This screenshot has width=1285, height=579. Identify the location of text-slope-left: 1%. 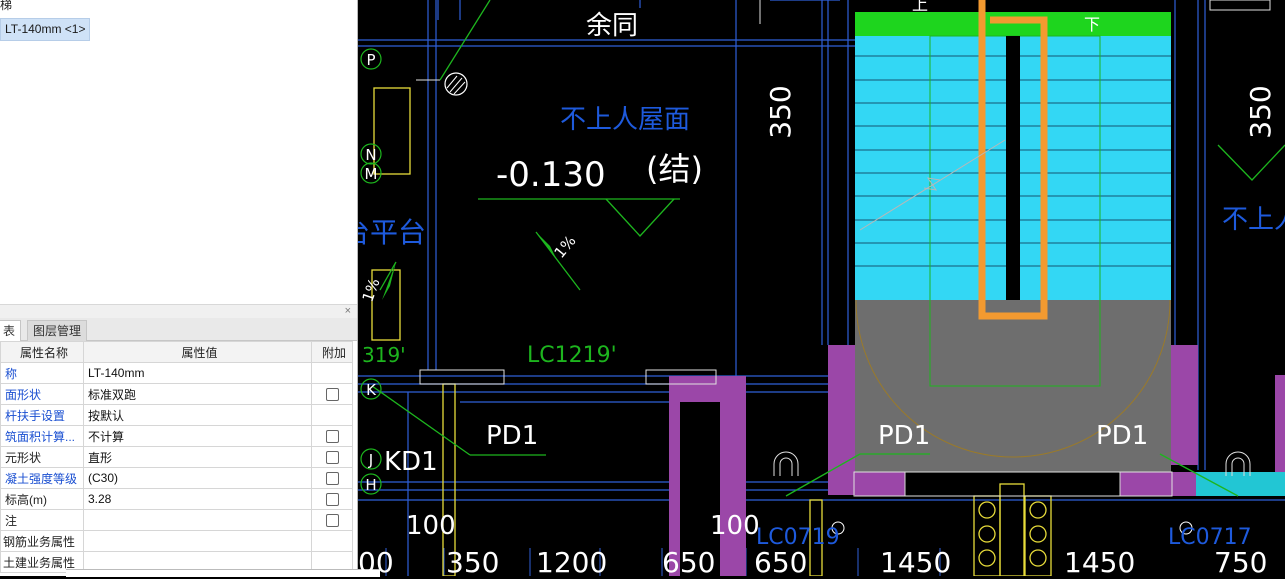
(371, 290).